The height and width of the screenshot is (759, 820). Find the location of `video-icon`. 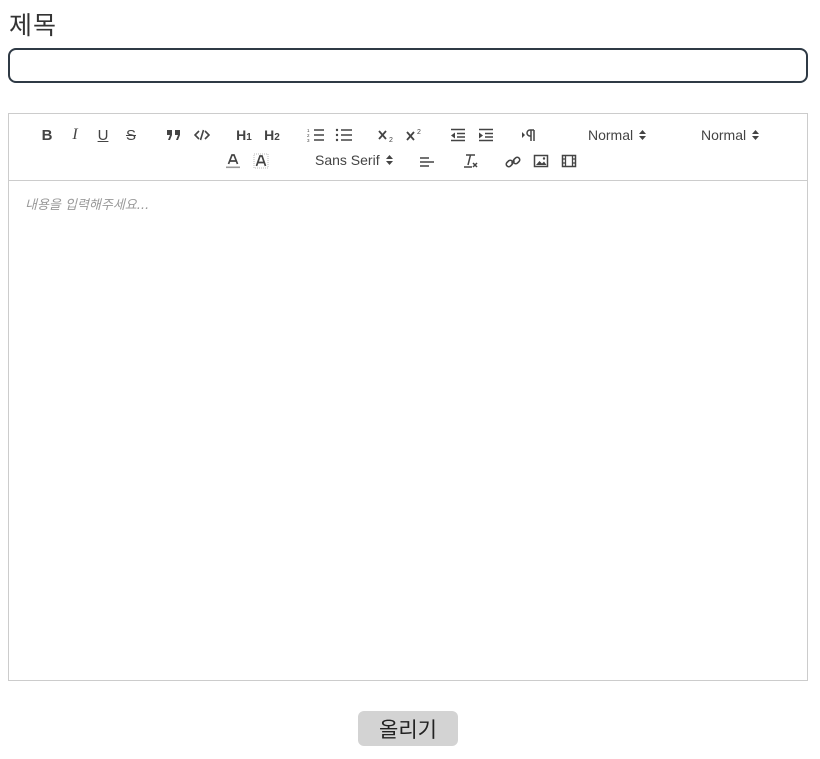

video-icon is located at coordinates (569, 161).